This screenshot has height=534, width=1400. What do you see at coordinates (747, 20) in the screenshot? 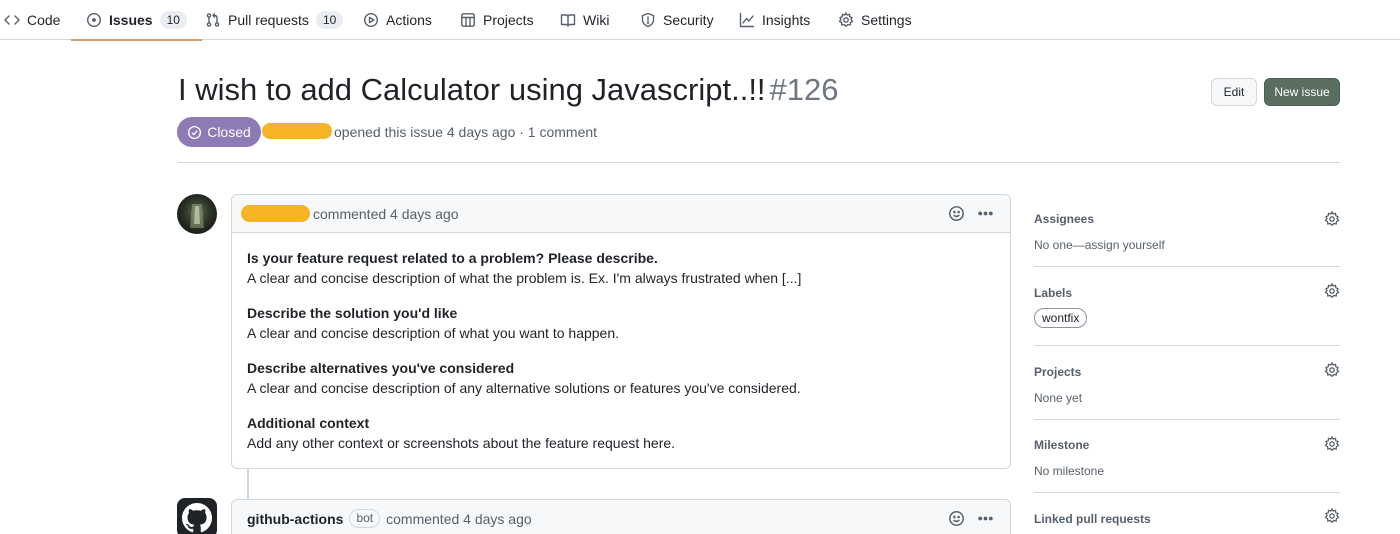
I see `graph-icon` at bounding box center [747, 20].